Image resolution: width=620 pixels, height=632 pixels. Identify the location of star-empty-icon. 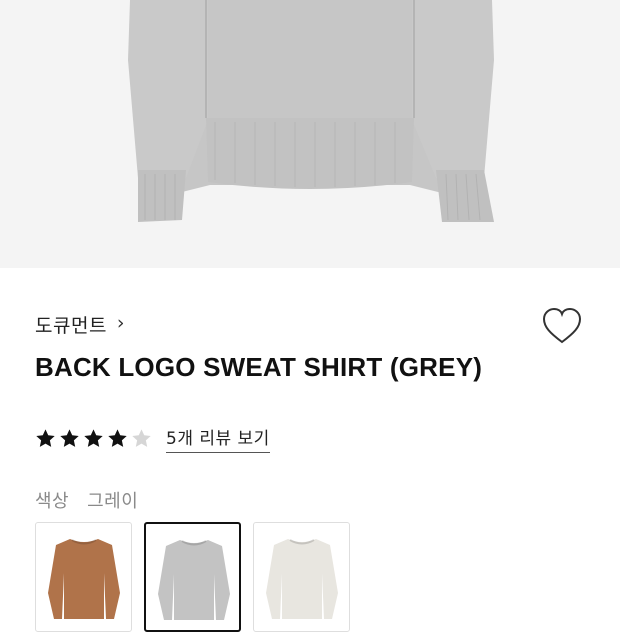
(141, 437).